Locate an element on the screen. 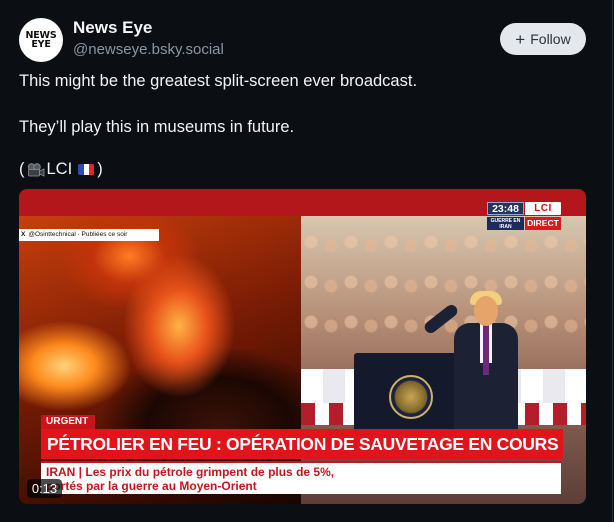 This screenshot has height=522, width=614. guerre-label: GUERRE EN IRAN is located at coordinates (505, 223).